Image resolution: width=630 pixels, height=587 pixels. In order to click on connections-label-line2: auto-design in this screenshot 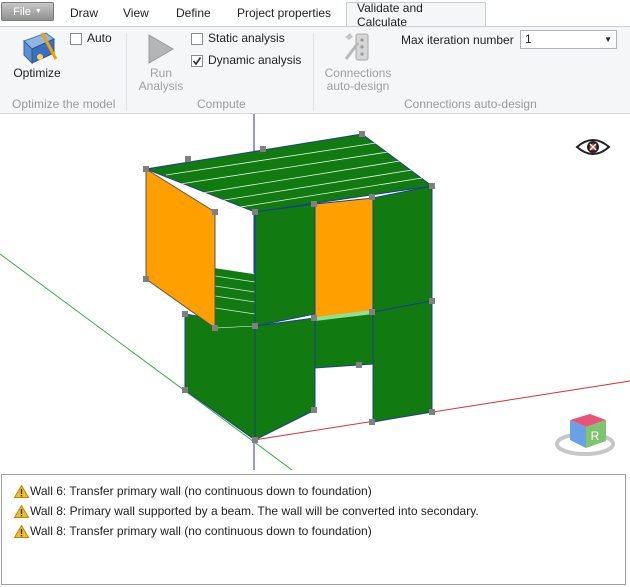, I will do `click(358, 86)`.